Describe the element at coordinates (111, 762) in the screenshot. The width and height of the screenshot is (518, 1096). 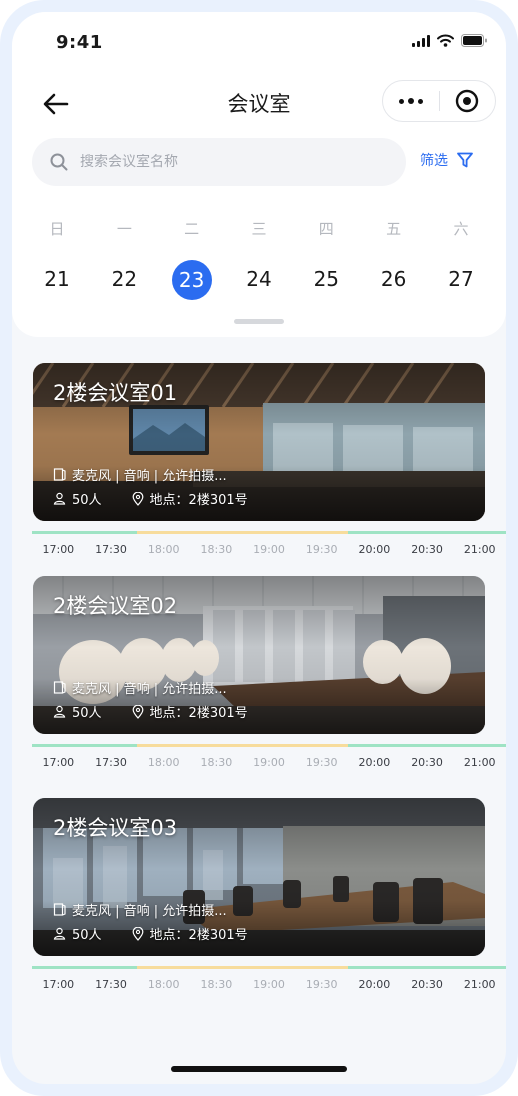
I see `time-slot-label: 17:30` at that location.